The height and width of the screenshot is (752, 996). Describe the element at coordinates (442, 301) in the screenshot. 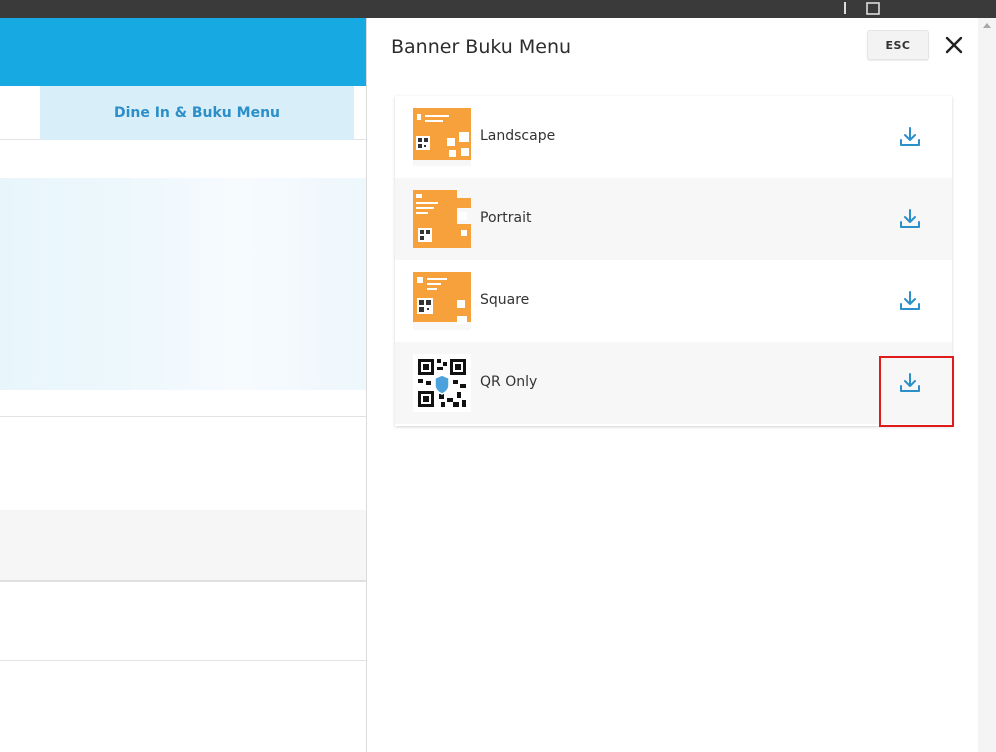

I see `square-thumbnail` at that location.